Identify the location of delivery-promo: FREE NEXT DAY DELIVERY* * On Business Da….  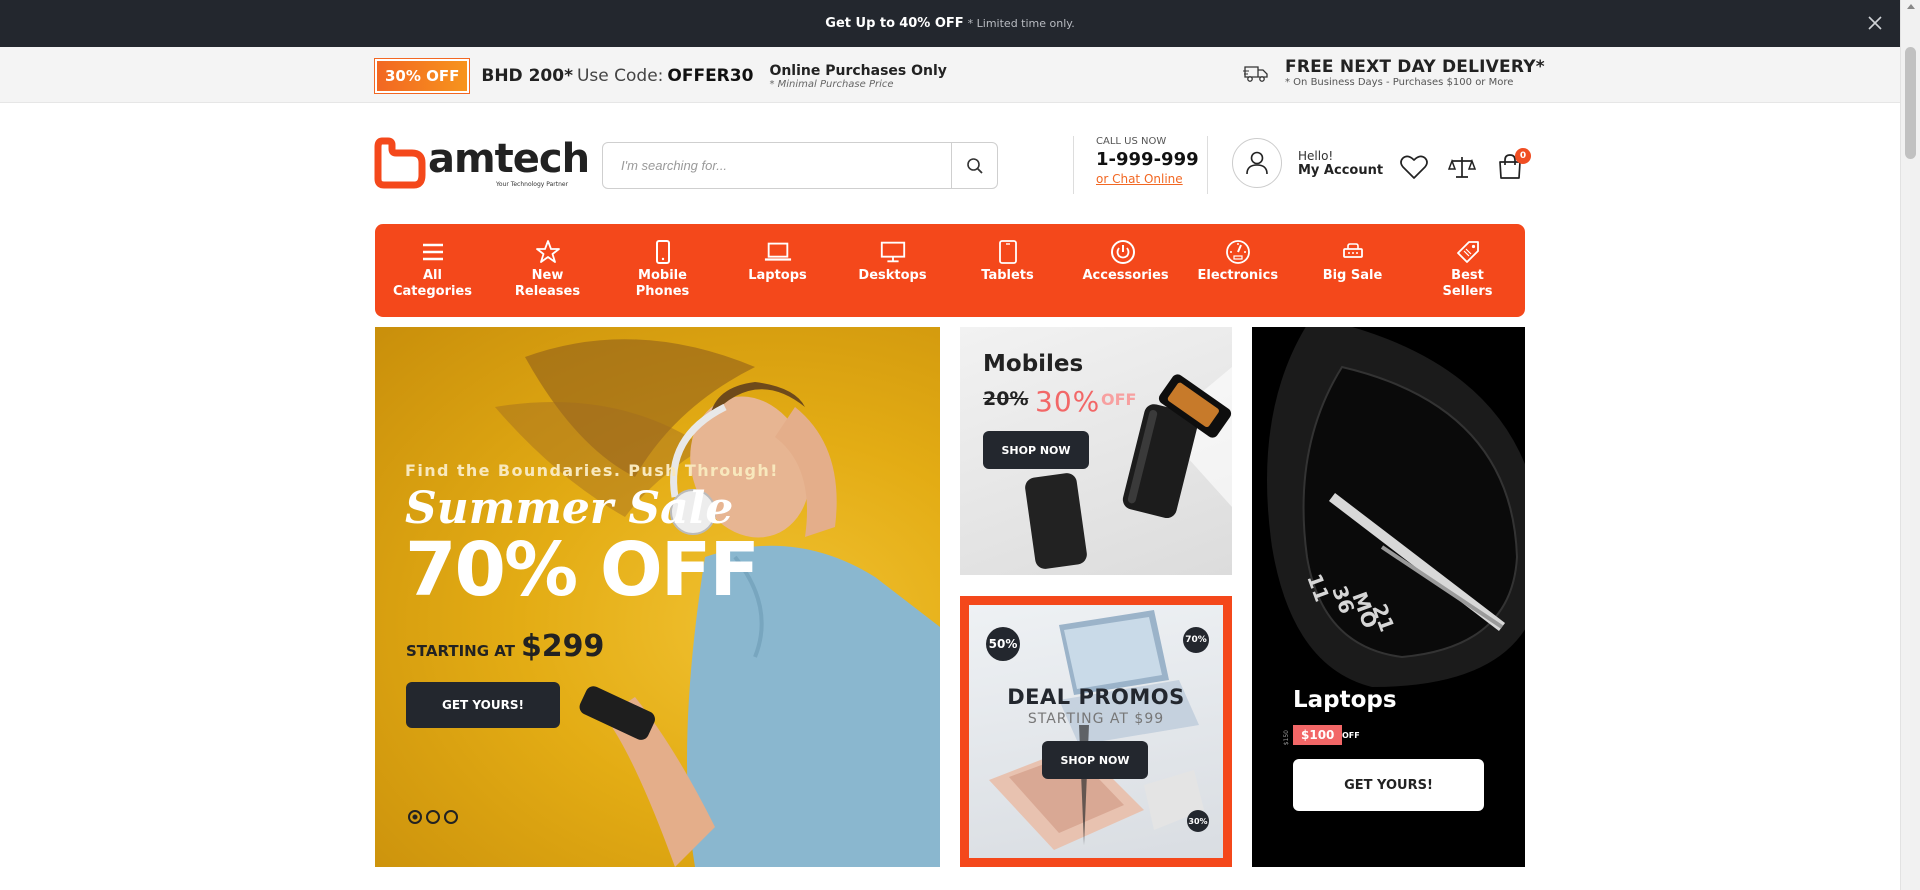
(1394, 72).